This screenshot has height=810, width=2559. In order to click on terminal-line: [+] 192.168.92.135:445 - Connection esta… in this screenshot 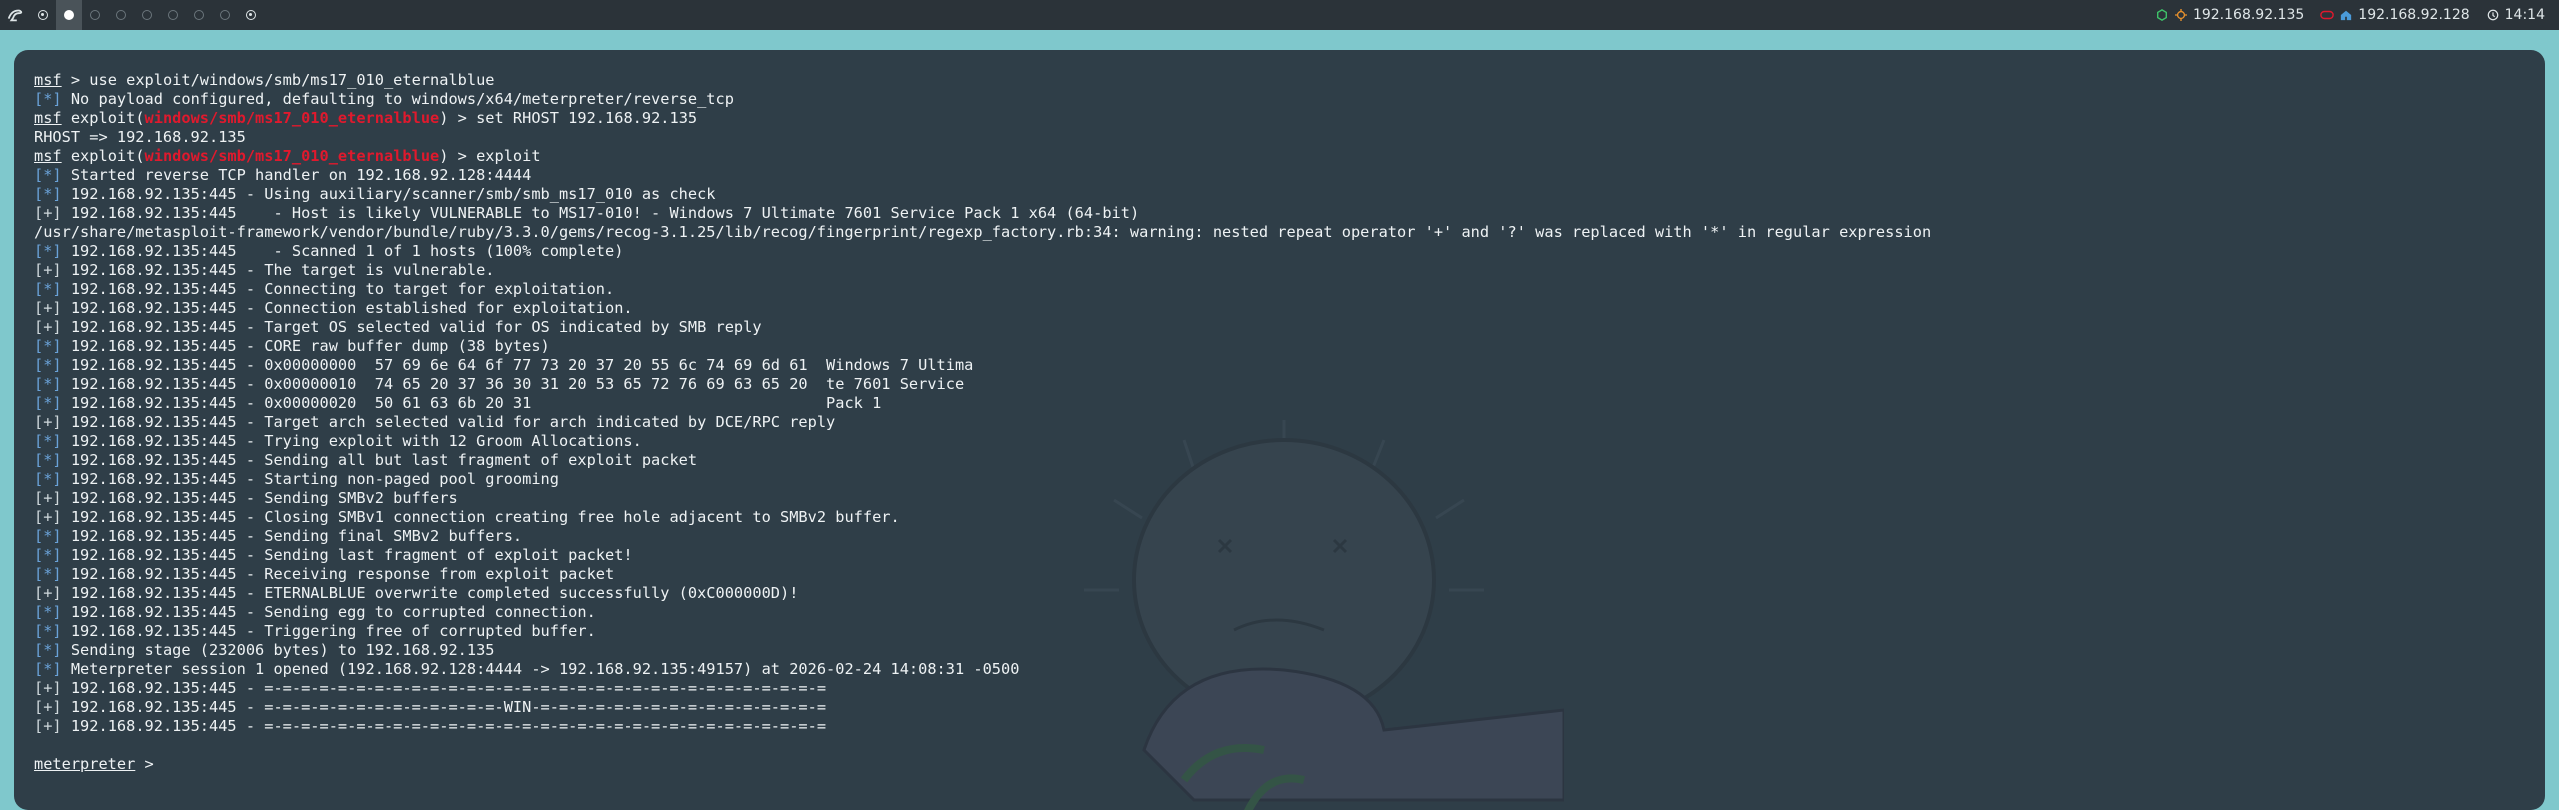, I will do `click(982, 308)`.